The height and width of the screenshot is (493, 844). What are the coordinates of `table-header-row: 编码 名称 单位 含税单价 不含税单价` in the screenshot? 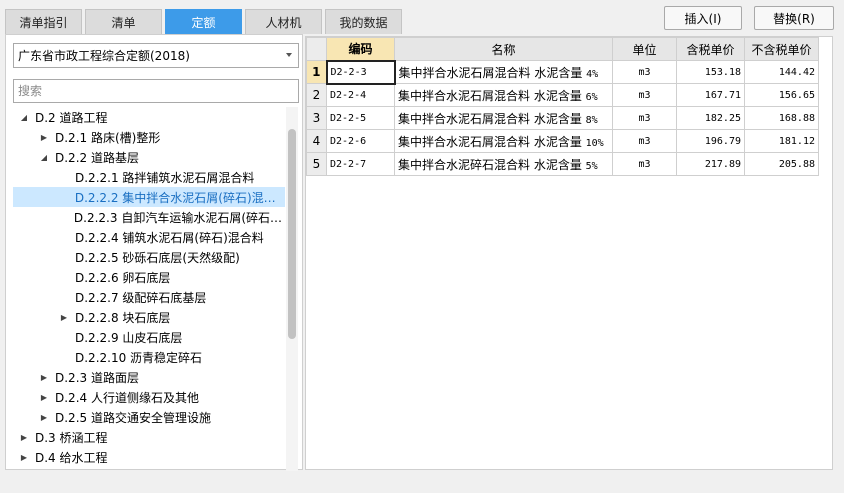 It's located at (562, 49).